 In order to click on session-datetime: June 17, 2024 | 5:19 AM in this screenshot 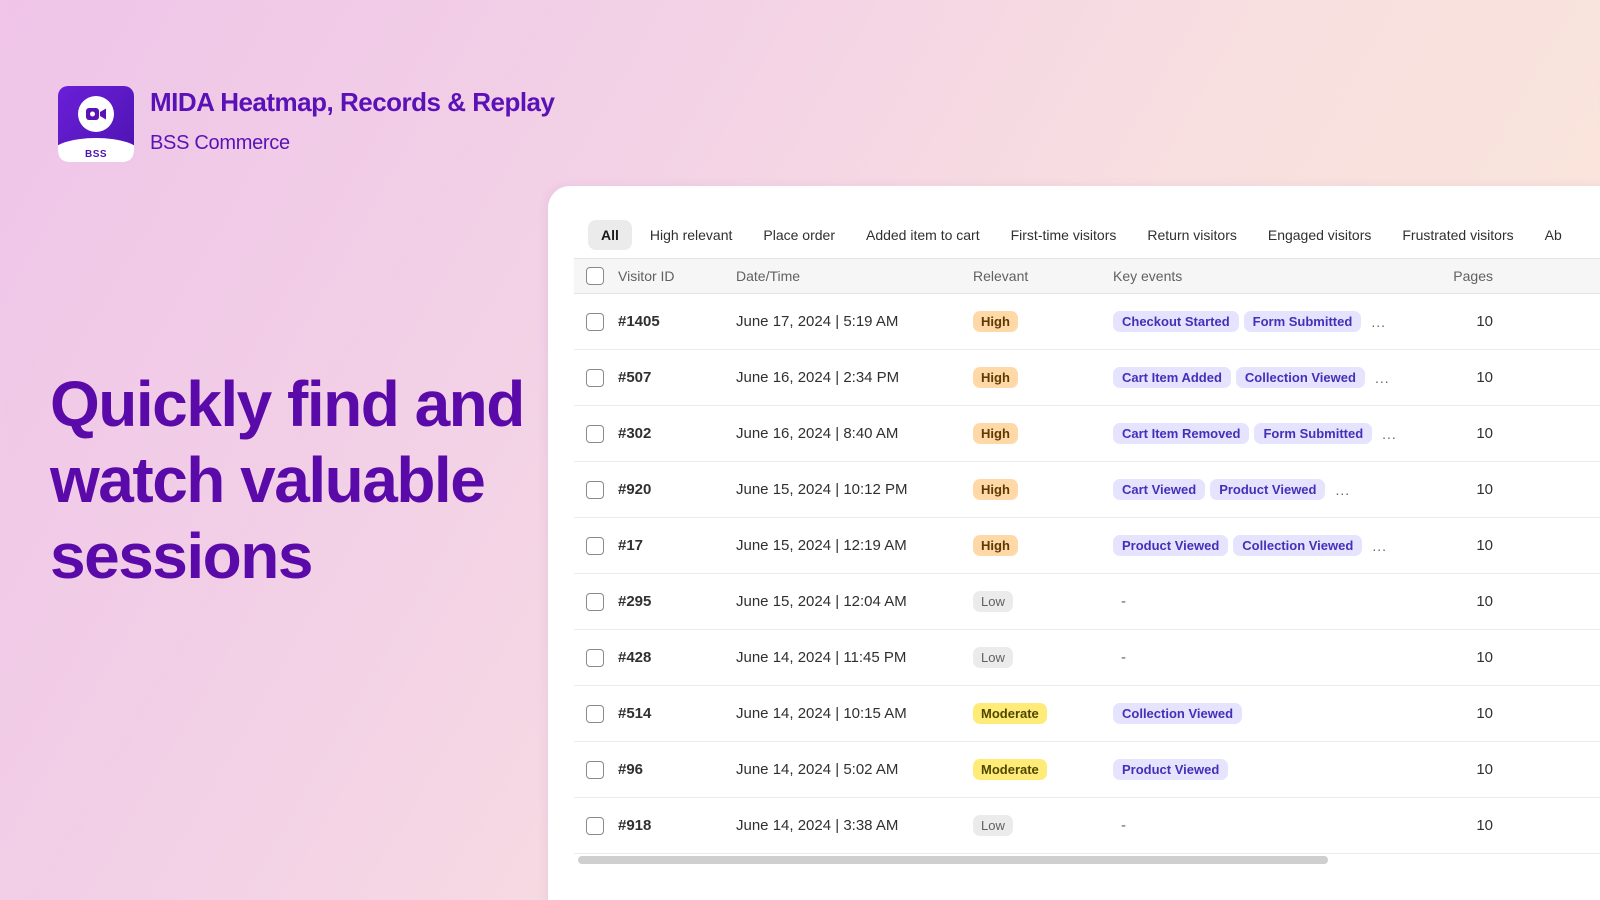, I will do `click(817, 321)`.